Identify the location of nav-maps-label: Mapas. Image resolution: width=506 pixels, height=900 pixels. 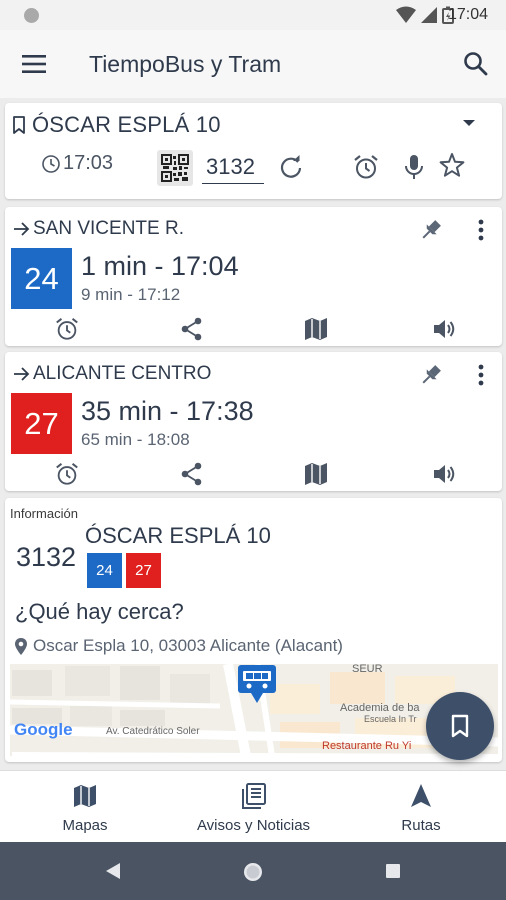
(85, 825).